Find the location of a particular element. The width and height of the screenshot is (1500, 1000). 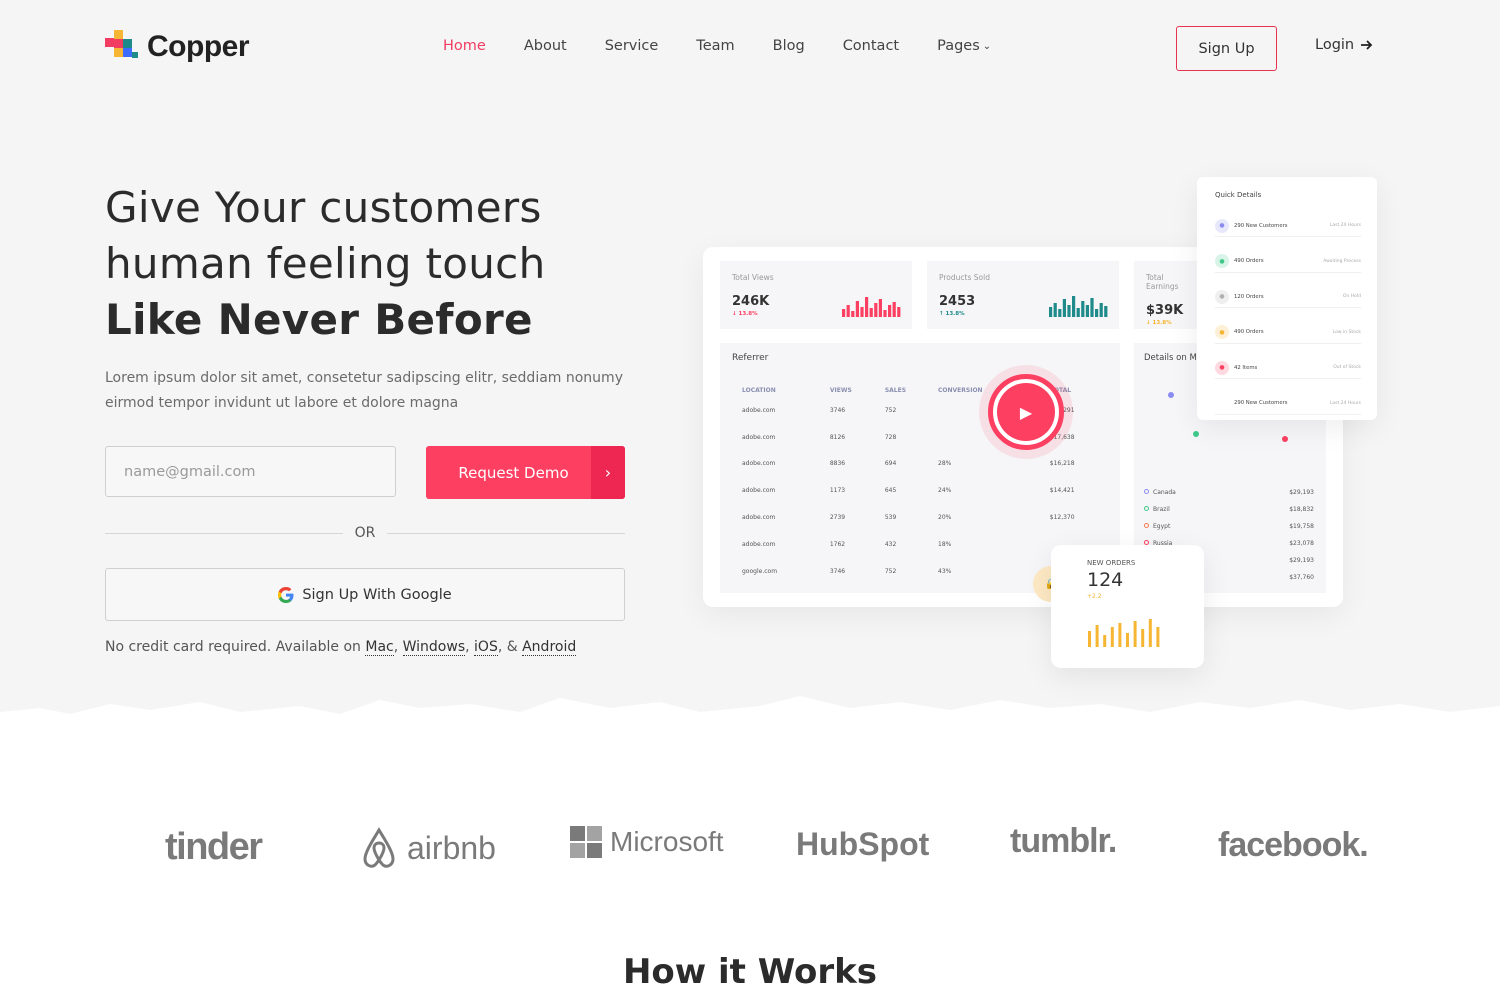

nav-about: About is located at coordinates (545, 46).